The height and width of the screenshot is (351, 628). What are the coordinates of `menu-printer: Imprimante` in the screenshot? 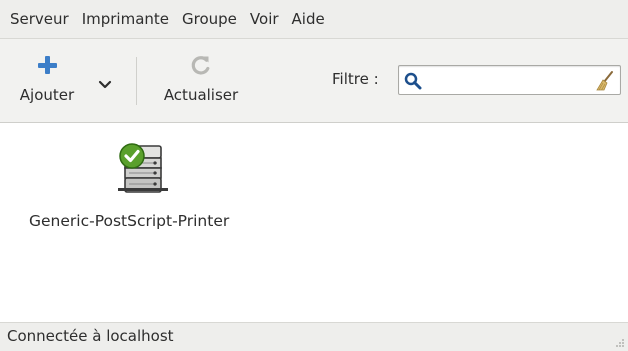 It's located at (127, 19).